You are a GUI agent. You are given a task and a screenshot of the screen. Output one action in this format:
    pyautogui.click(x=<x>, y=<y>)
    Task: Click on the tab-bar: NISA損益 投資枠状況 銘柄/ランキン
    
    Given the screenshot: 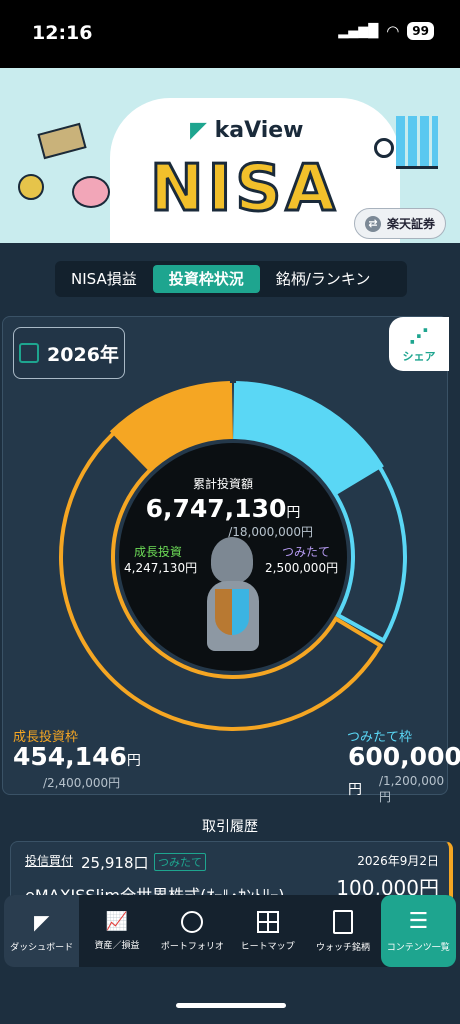 What is the action you would take?
    pyautogui.click(x=231, y=279)
    